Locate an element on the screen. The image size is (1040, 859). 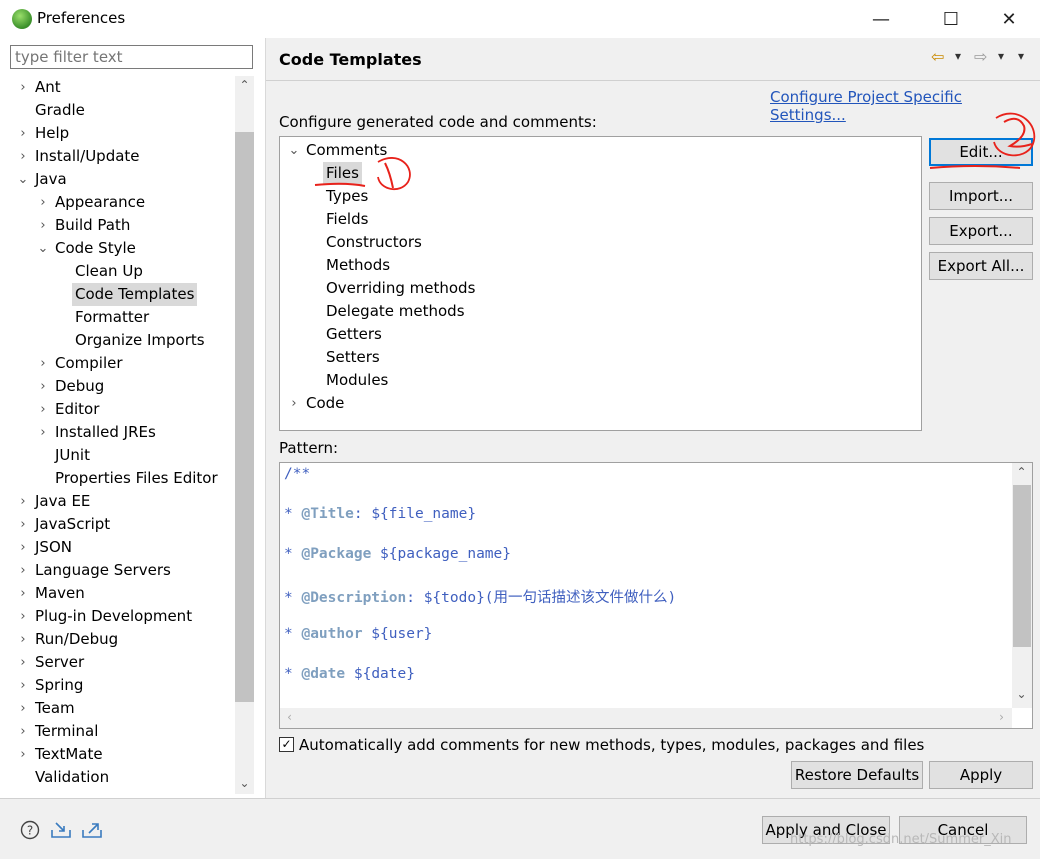
annotation-2-circle is located at coordinates (1014, 134).